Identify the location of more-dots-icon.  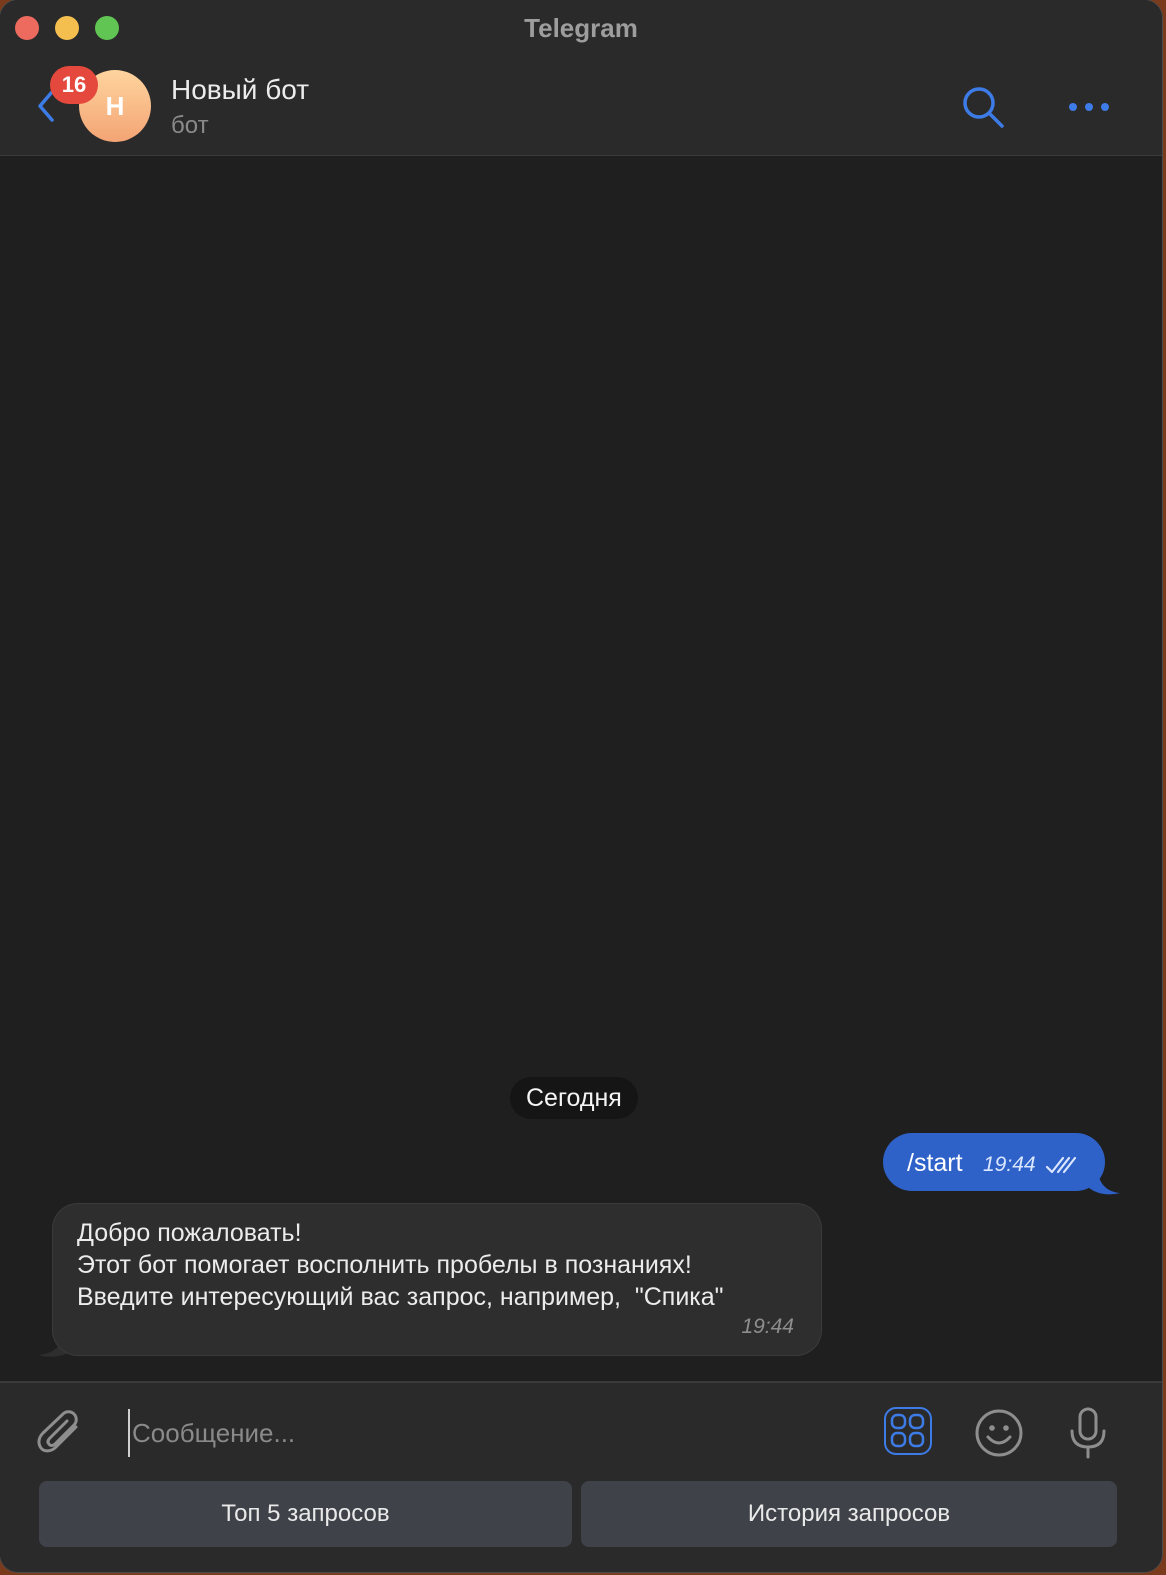
(1089, 107).